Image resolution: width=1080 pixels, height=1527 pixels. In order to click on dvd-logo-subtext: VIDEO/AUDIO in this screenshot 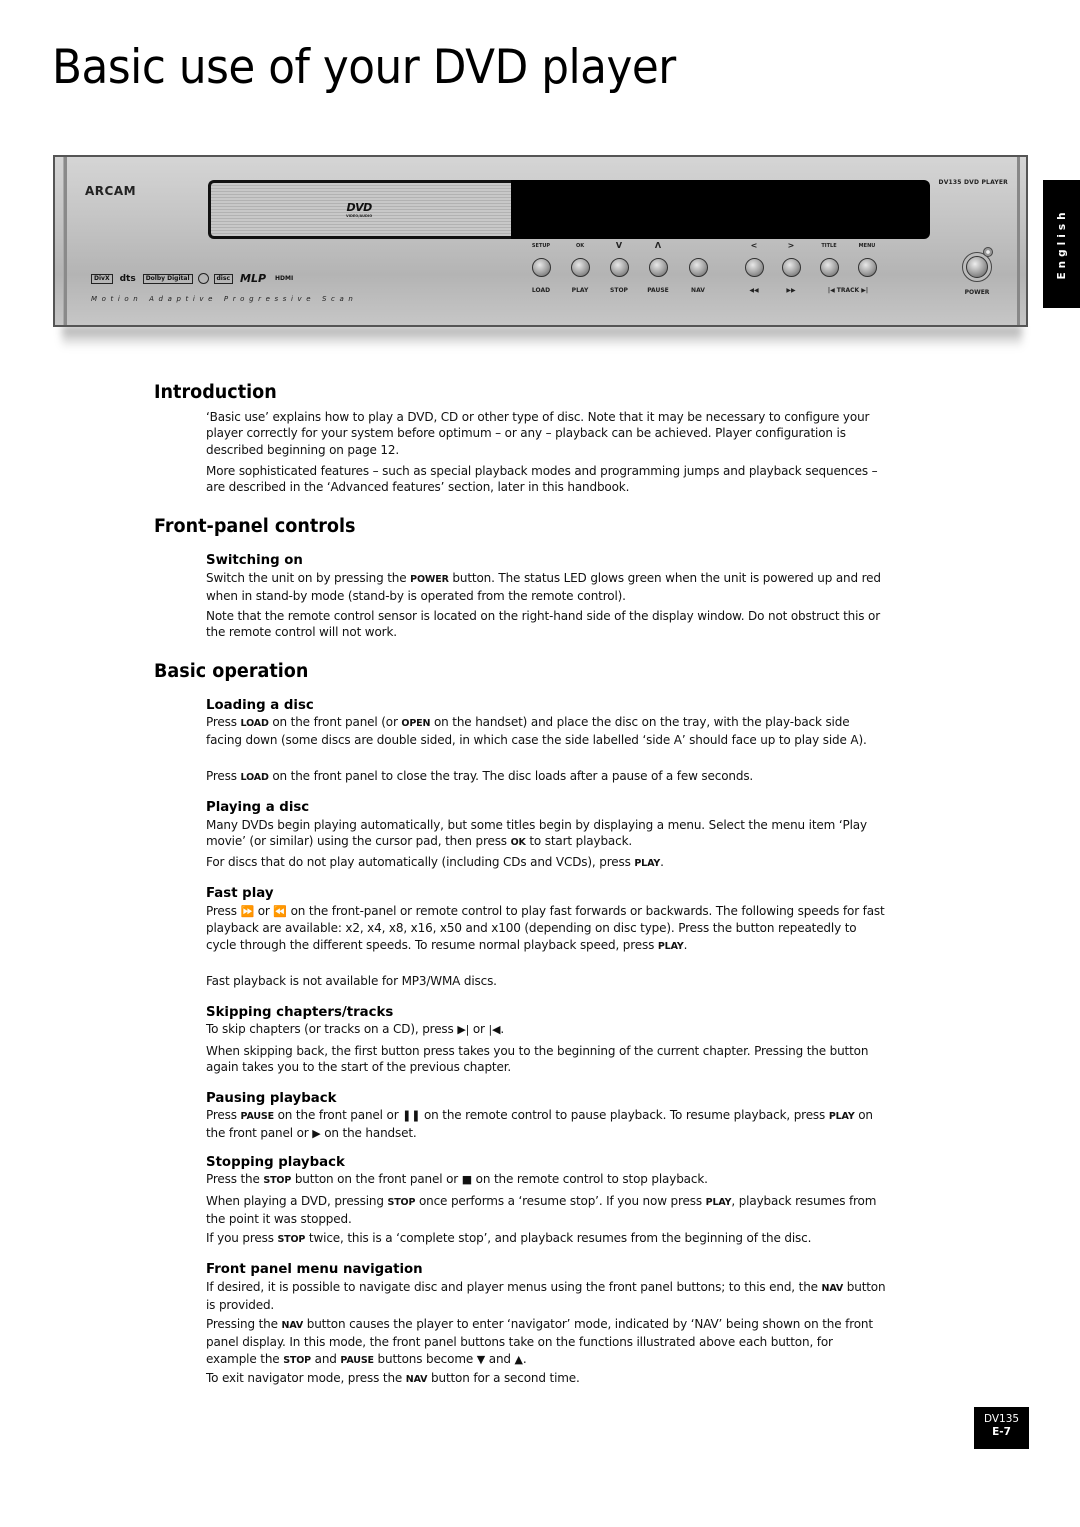, I will do `click(359, 216)`.